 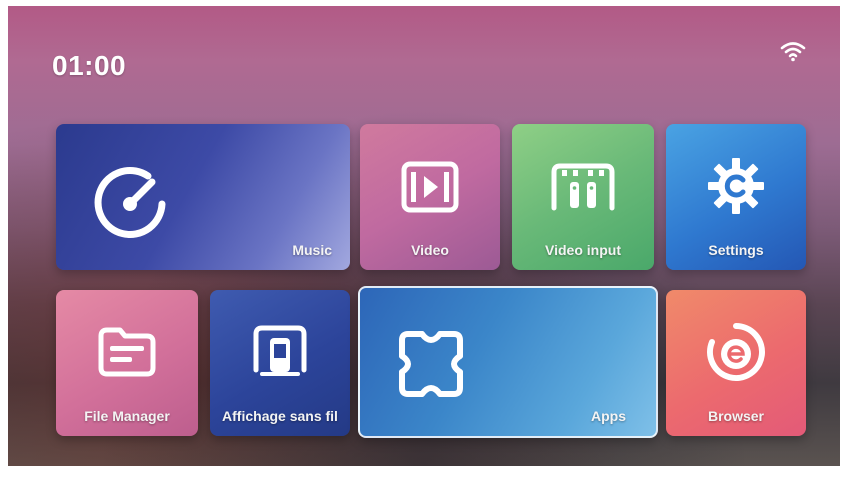 What do you see at coordinates (130, 202) in the screenshot?
I see `music-dial-icon` at bounding box center [130, 202].